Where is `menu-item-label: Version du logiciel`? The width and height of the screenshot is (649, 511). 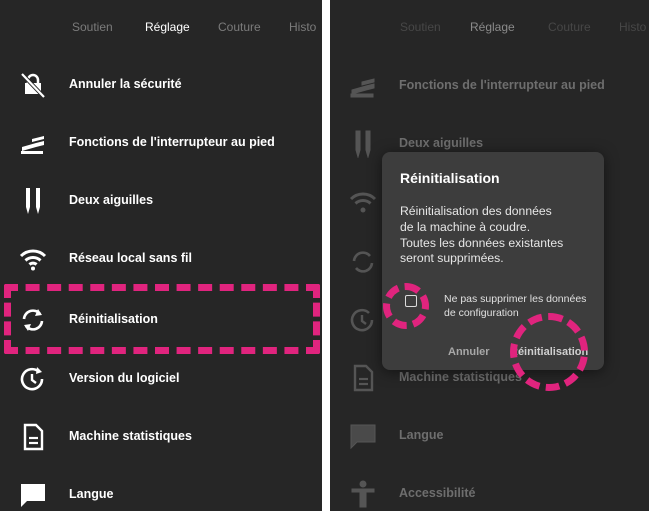 menu-item-label: Version du logiciel is located at coordinates (124, 378).